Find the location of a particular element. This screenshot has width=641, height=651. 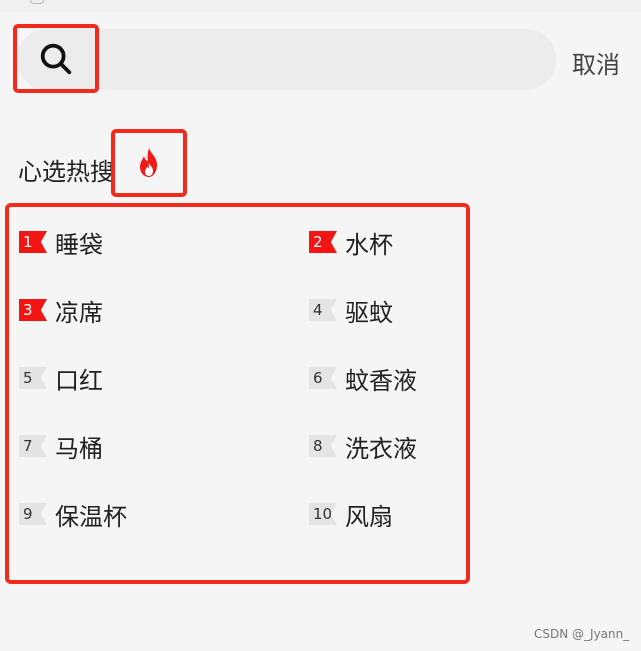

rank-number: 9 is located at coordinates (28, 514).